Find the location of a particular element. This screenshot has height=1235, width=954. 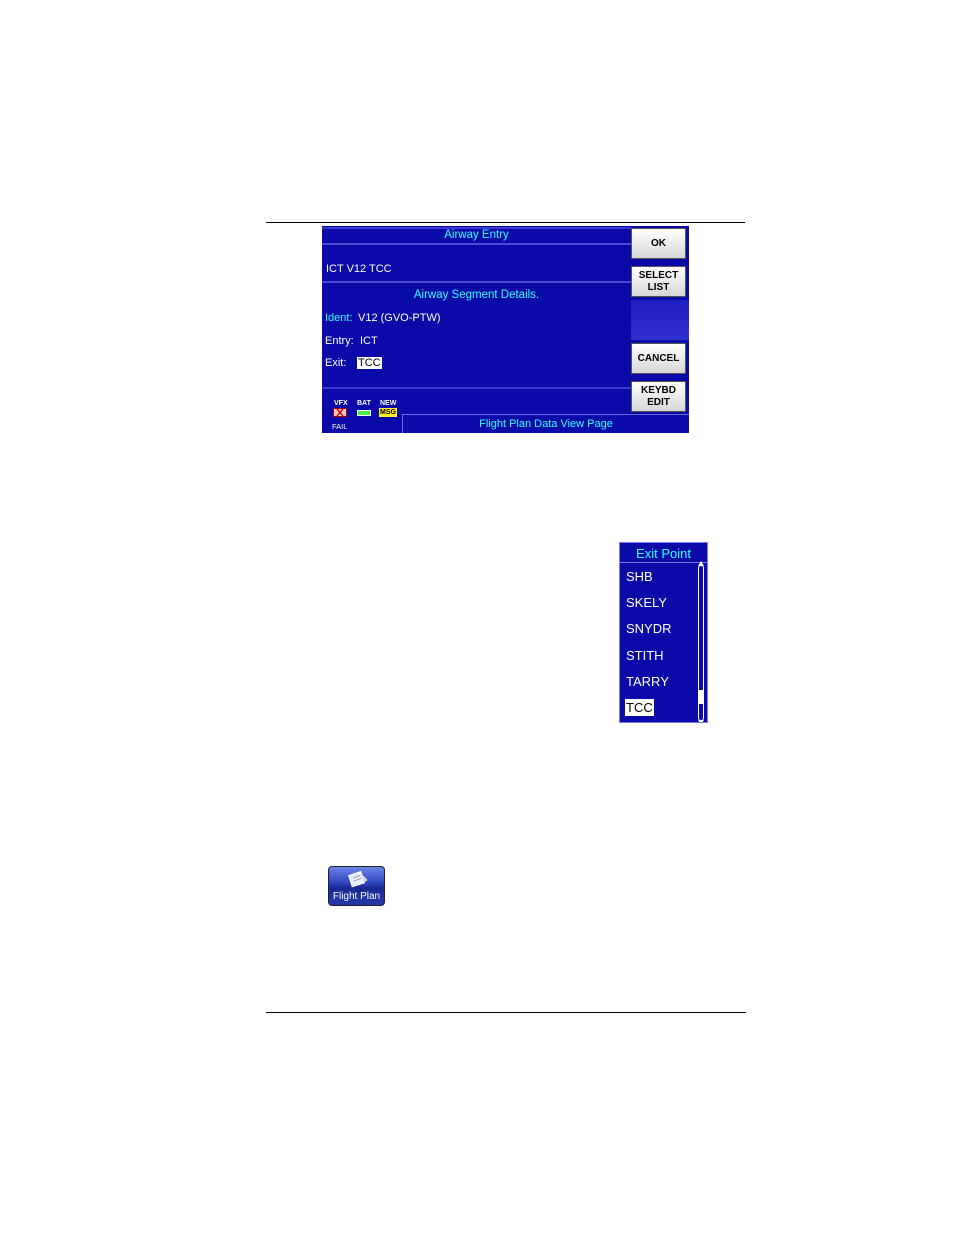

list-item: SHB is located at coordinates (639, 576).